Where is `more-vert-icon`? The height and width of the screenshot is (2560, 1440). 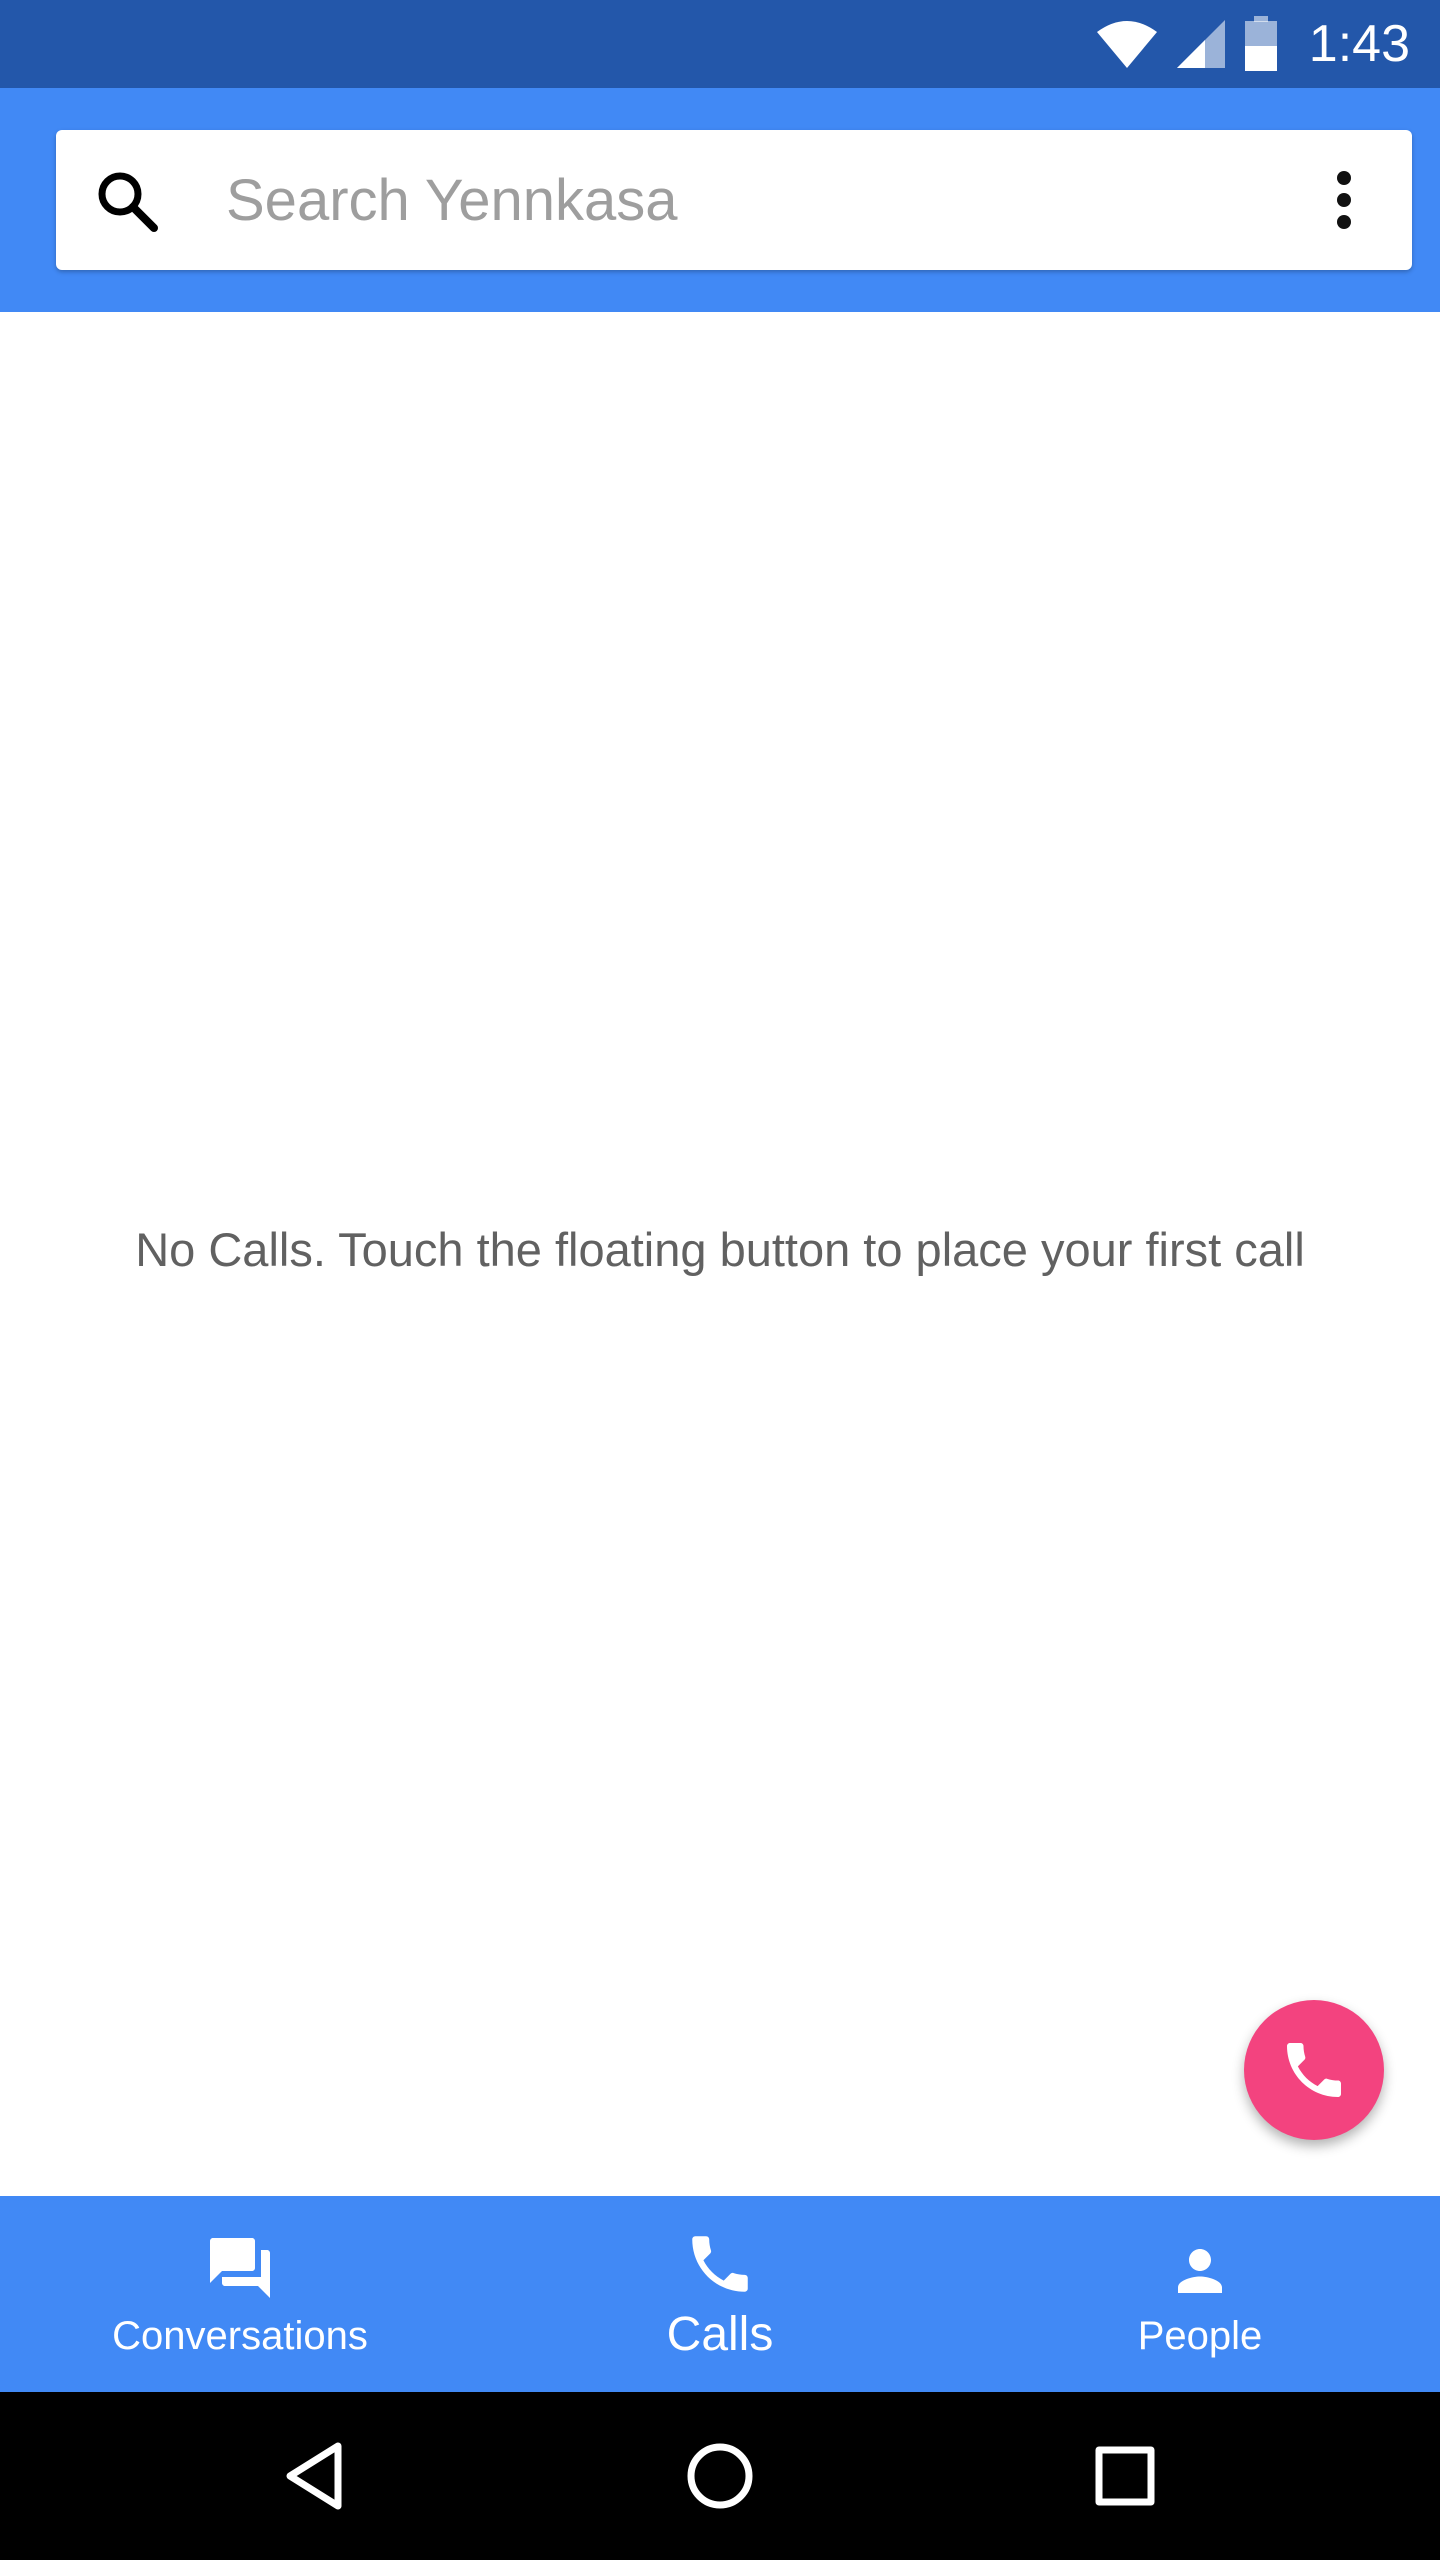 more-vert-icon is located at coordinates (1344, 200).